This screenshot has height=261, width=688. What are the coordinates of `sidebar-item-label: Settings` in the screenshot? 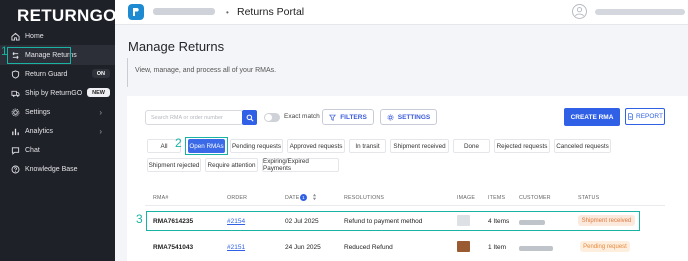 It's located at (38, 112).